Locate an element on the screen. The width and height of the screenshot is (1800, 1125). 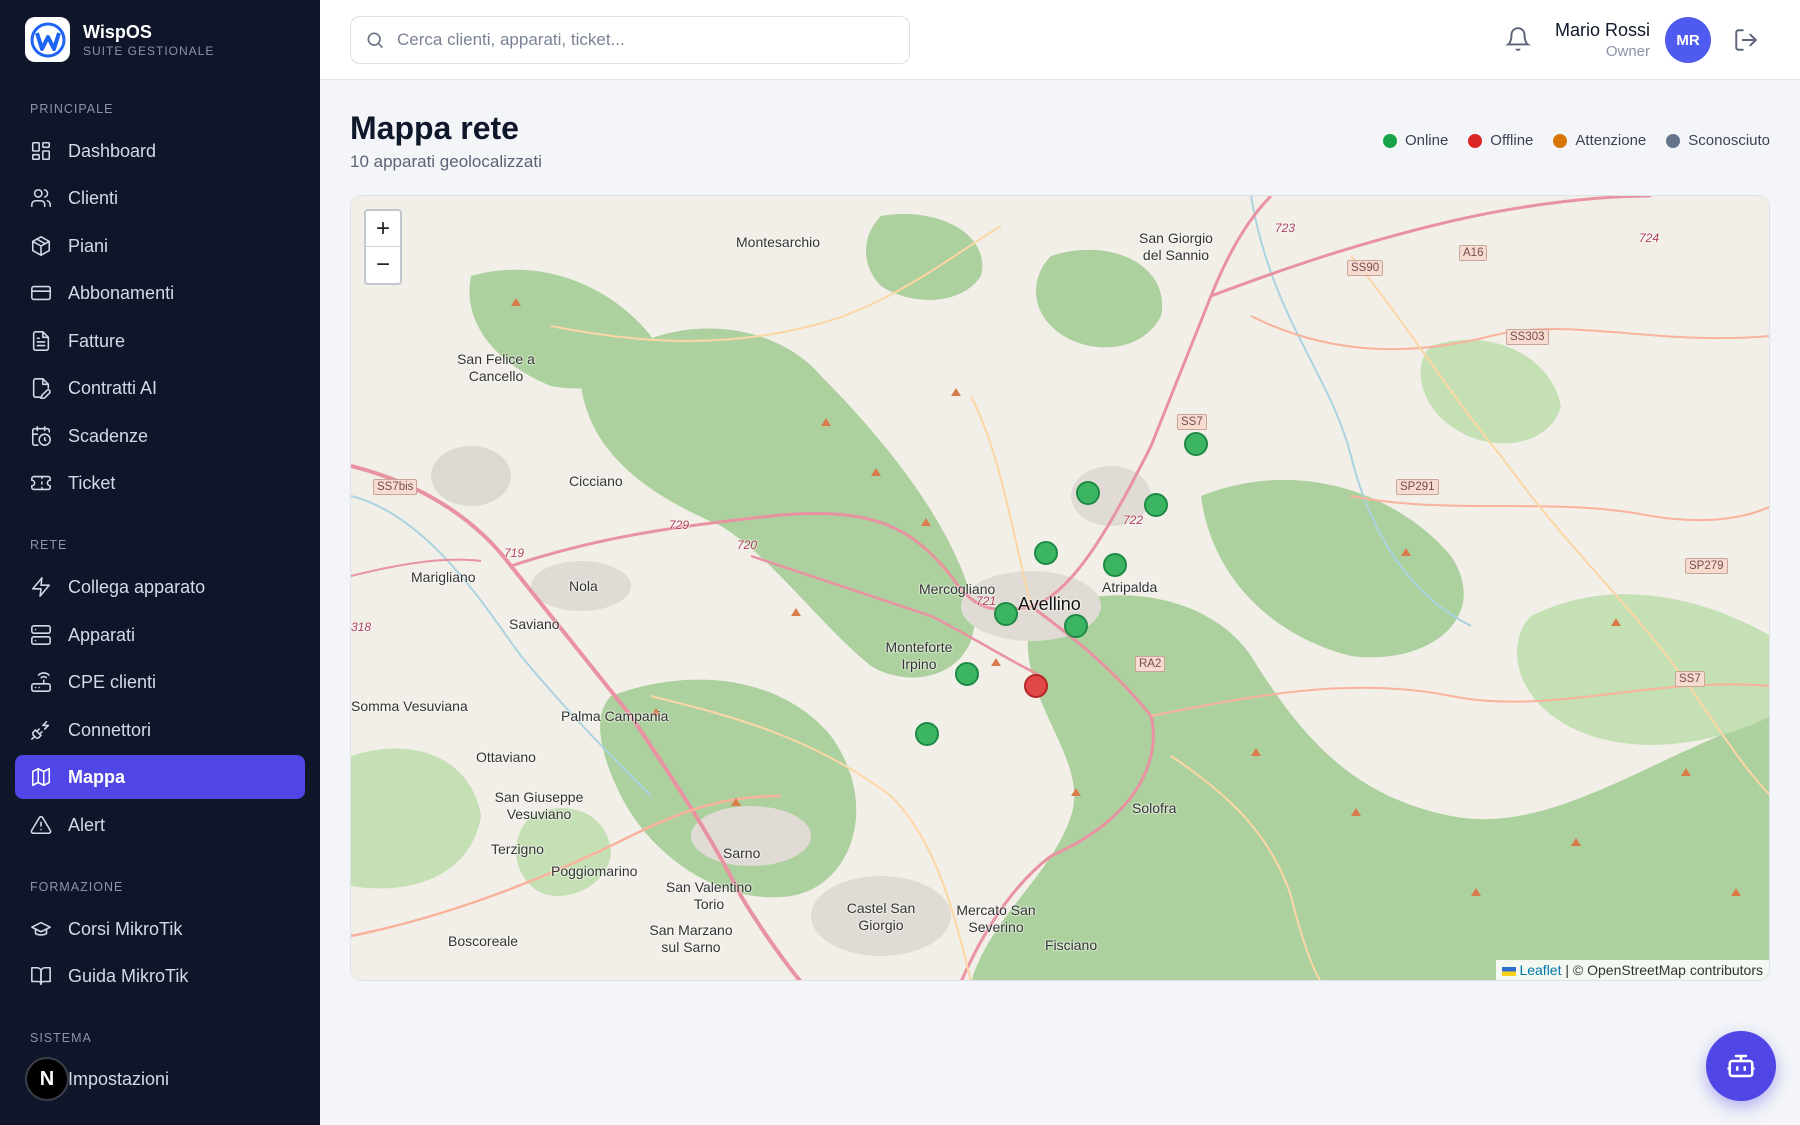
road-number-label: 318 is located at coordinates (361, 627).